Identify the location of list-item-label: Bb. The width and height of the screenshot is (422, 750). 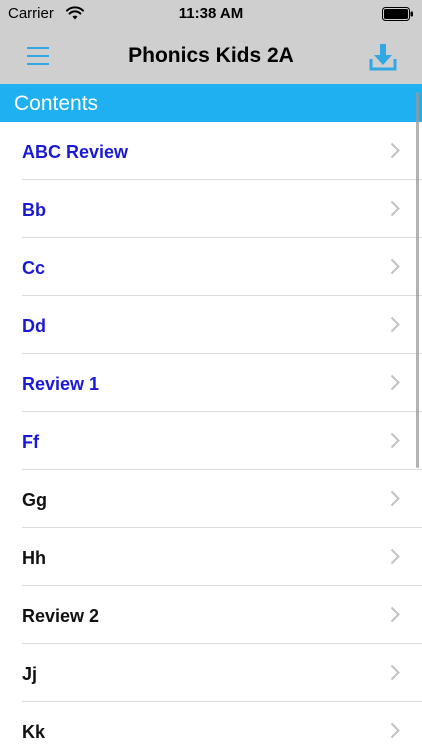
(34, 210).